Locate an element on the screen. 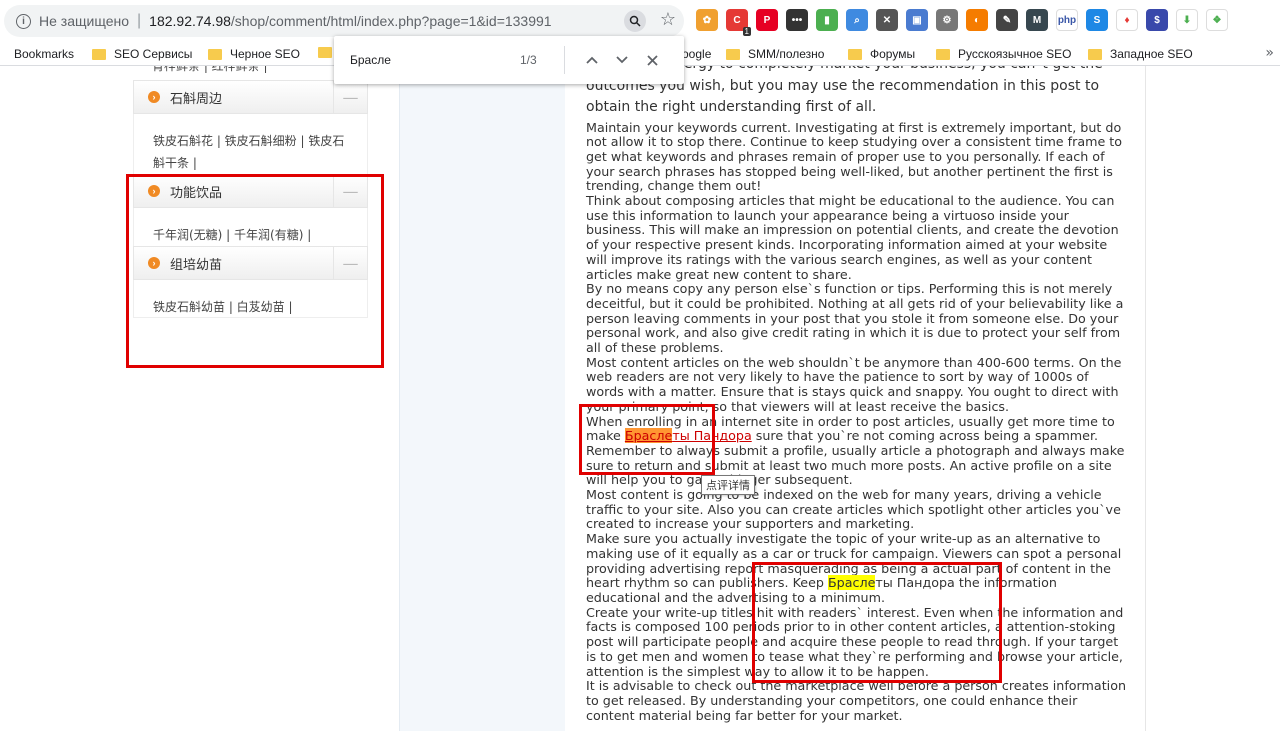 Image resolution: width=1280 pixels, height=731 pixels. bookmark-star-icon: ☆ is located at coordinates (668, 19).